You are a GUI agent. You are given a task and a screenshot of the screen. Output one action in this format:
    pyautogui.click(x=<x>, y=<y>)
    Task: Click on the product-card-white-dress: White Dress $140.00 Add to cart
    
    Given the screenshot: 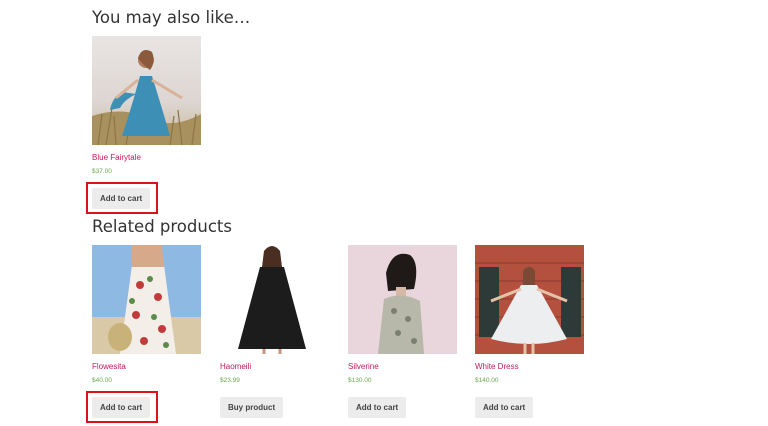 What is the action you would take?
    pyautogui.click(x=535, y=332)
    